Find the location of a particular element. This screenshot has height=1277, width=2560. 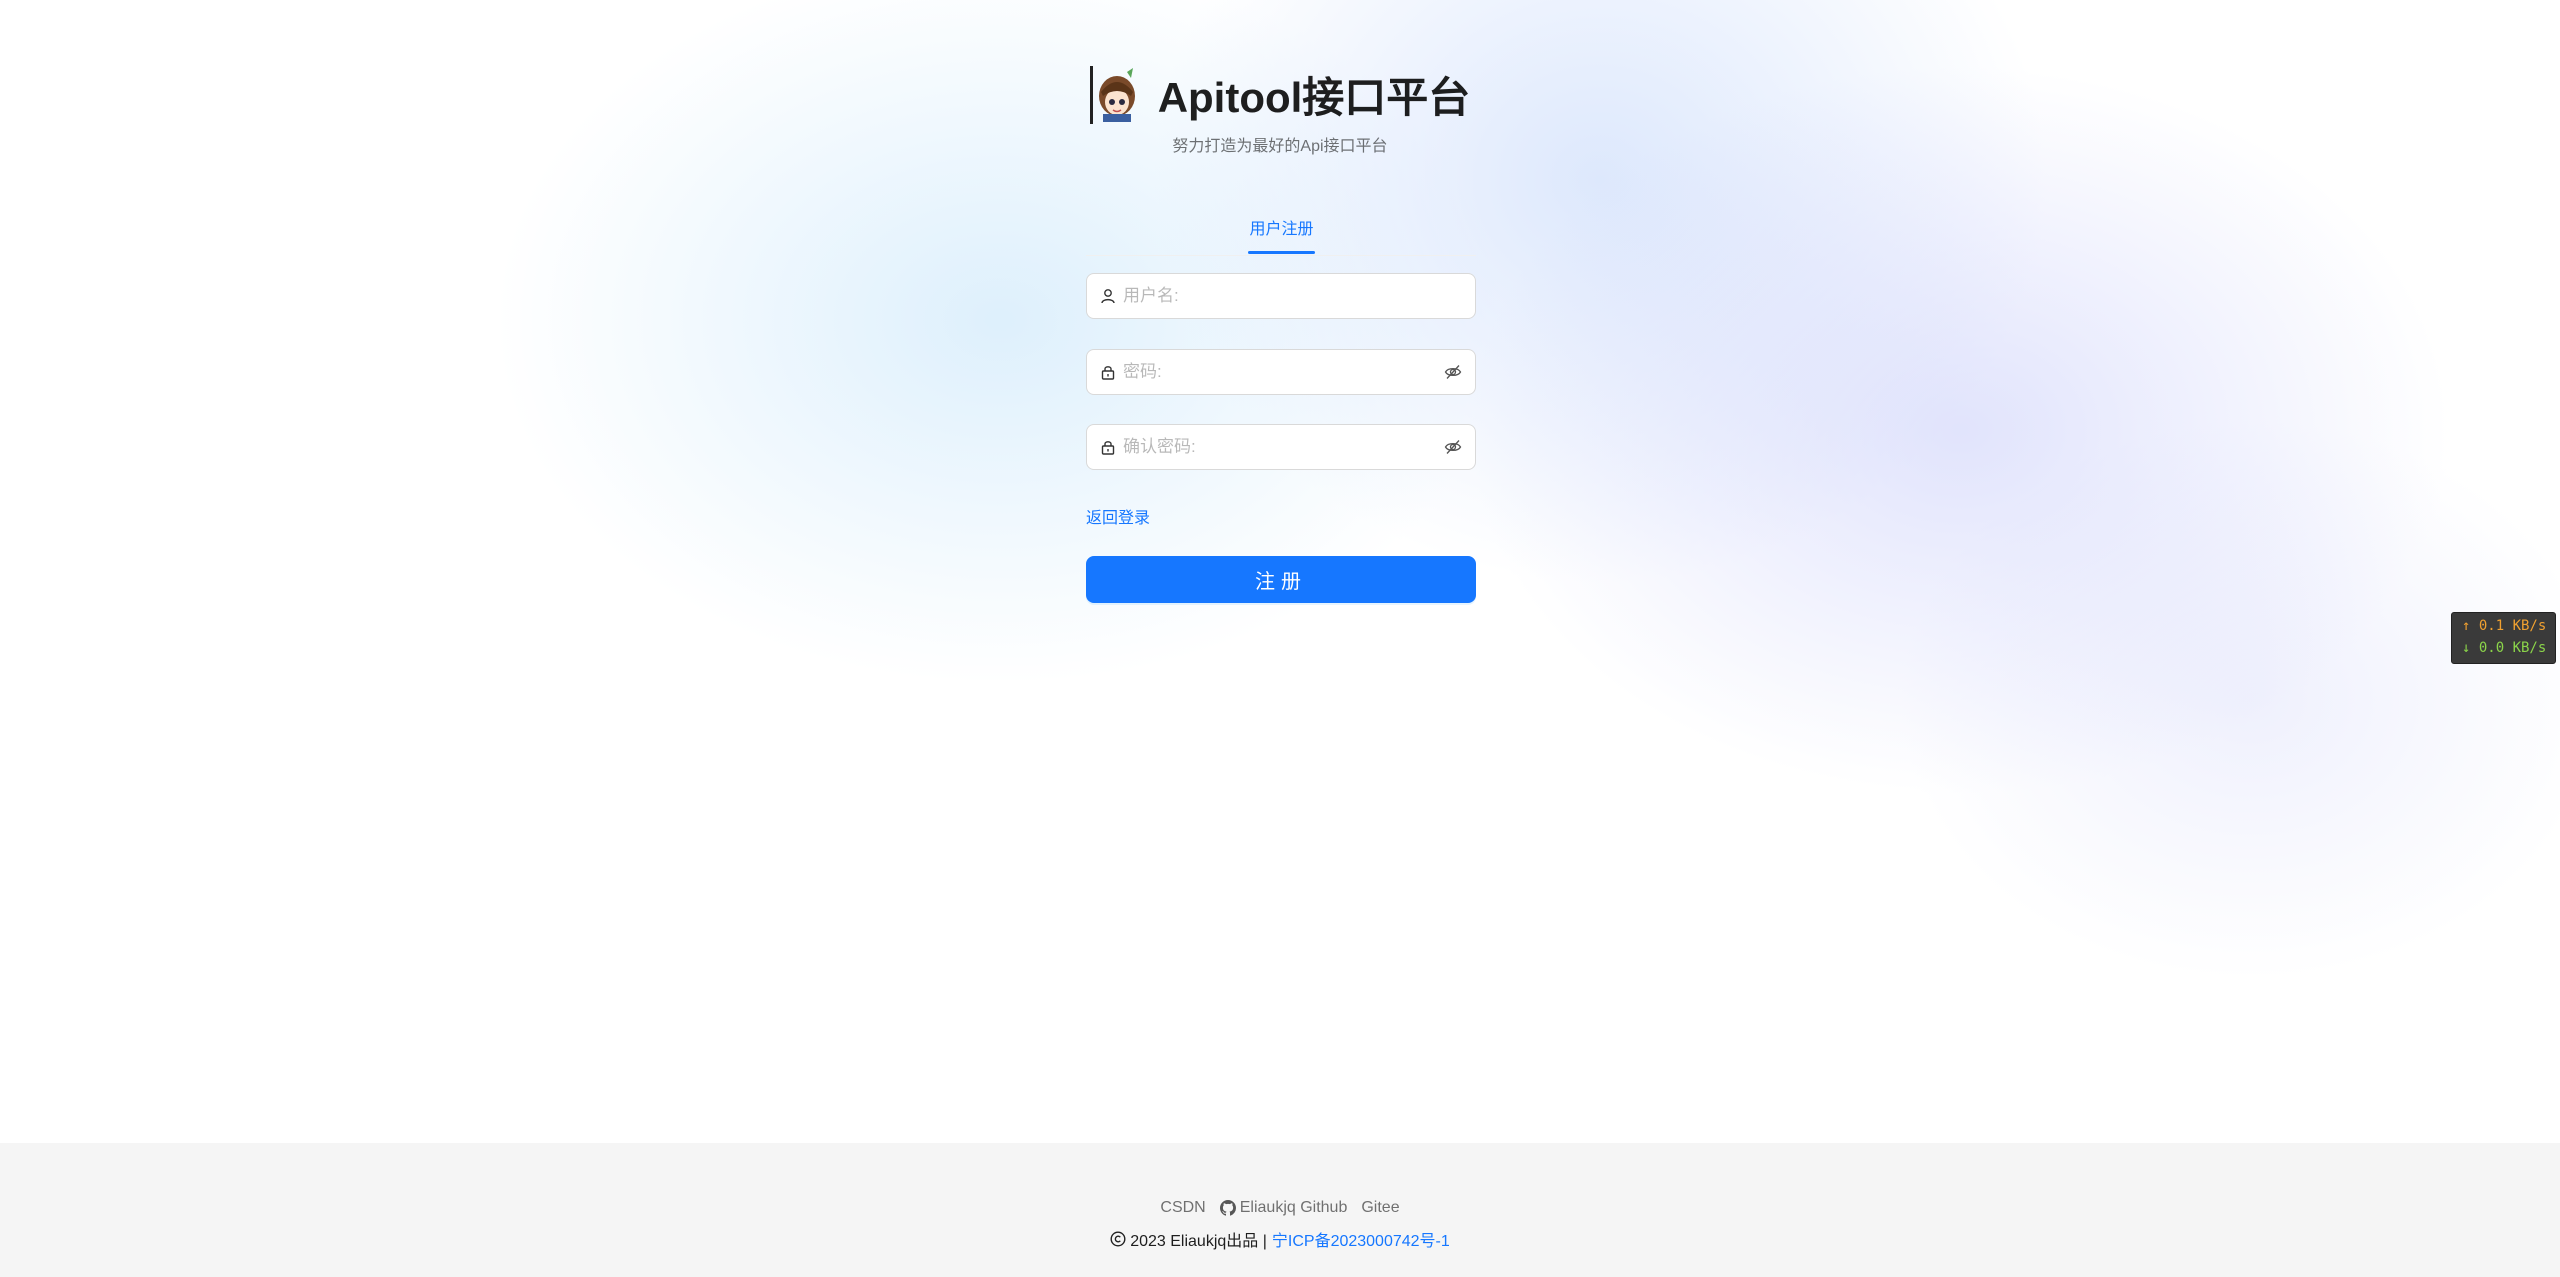

github-link-label: Eliaukjq Github is located at coordinates (1293, 1207).